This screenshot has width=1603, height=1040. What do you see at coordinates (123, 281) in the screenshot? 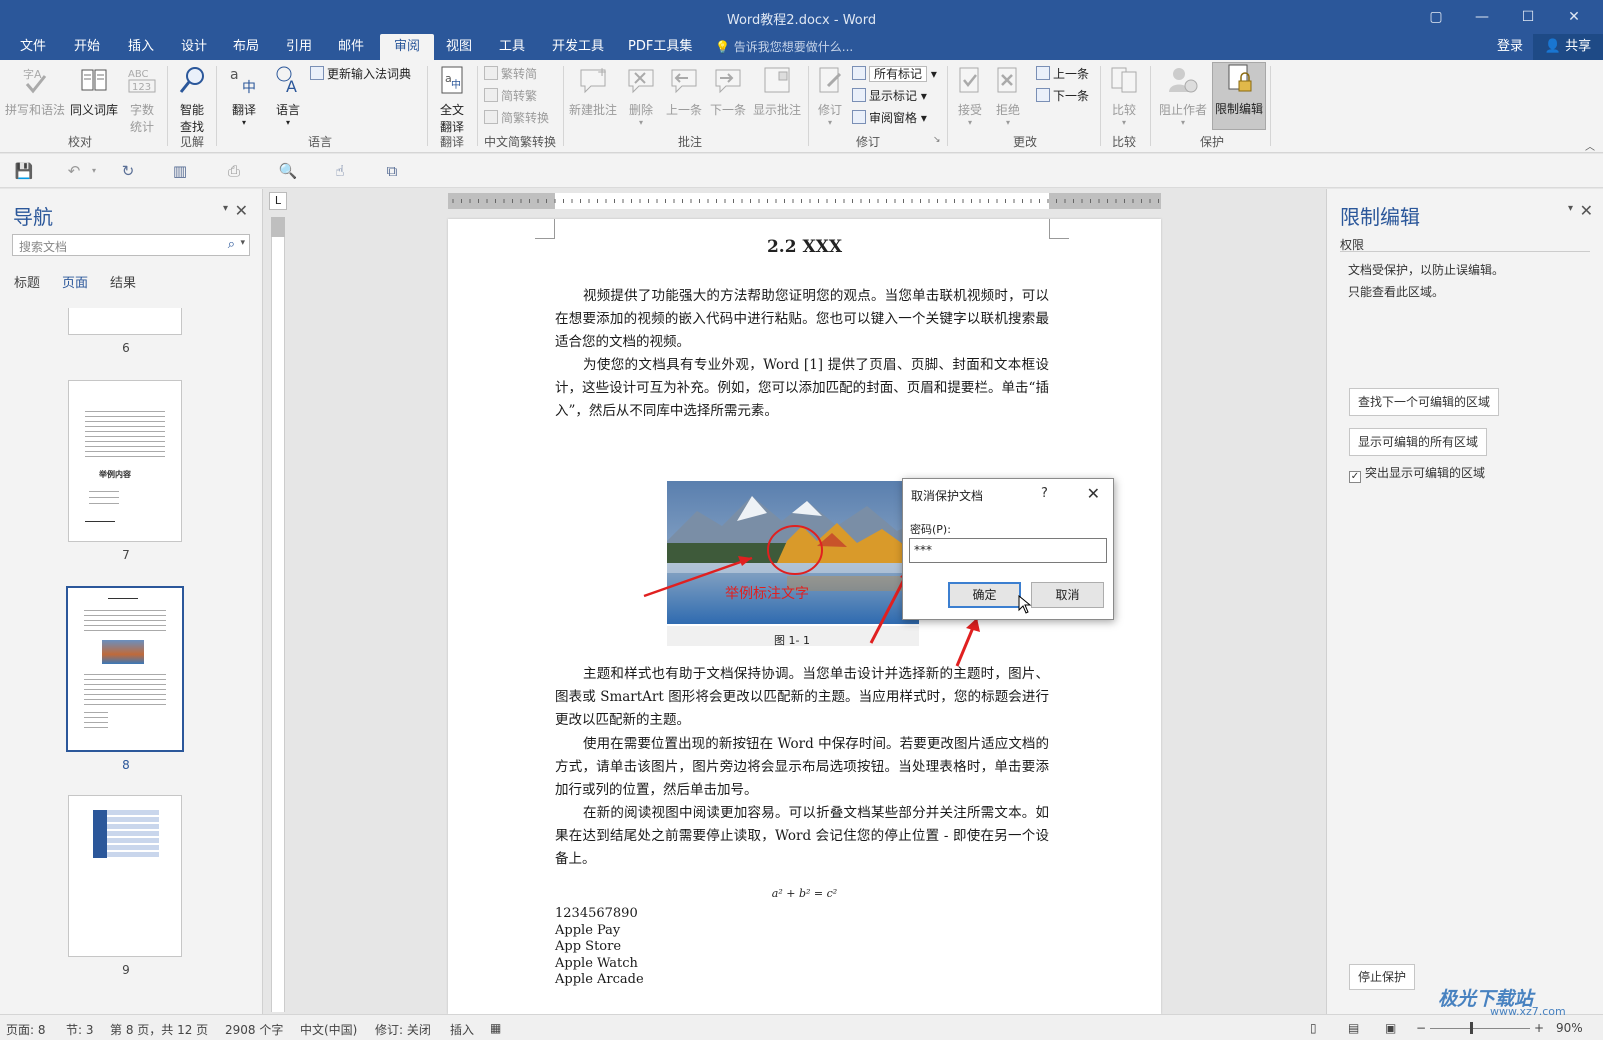
I see `nav-tab-results: 结果` at bounding box center [123, 281].